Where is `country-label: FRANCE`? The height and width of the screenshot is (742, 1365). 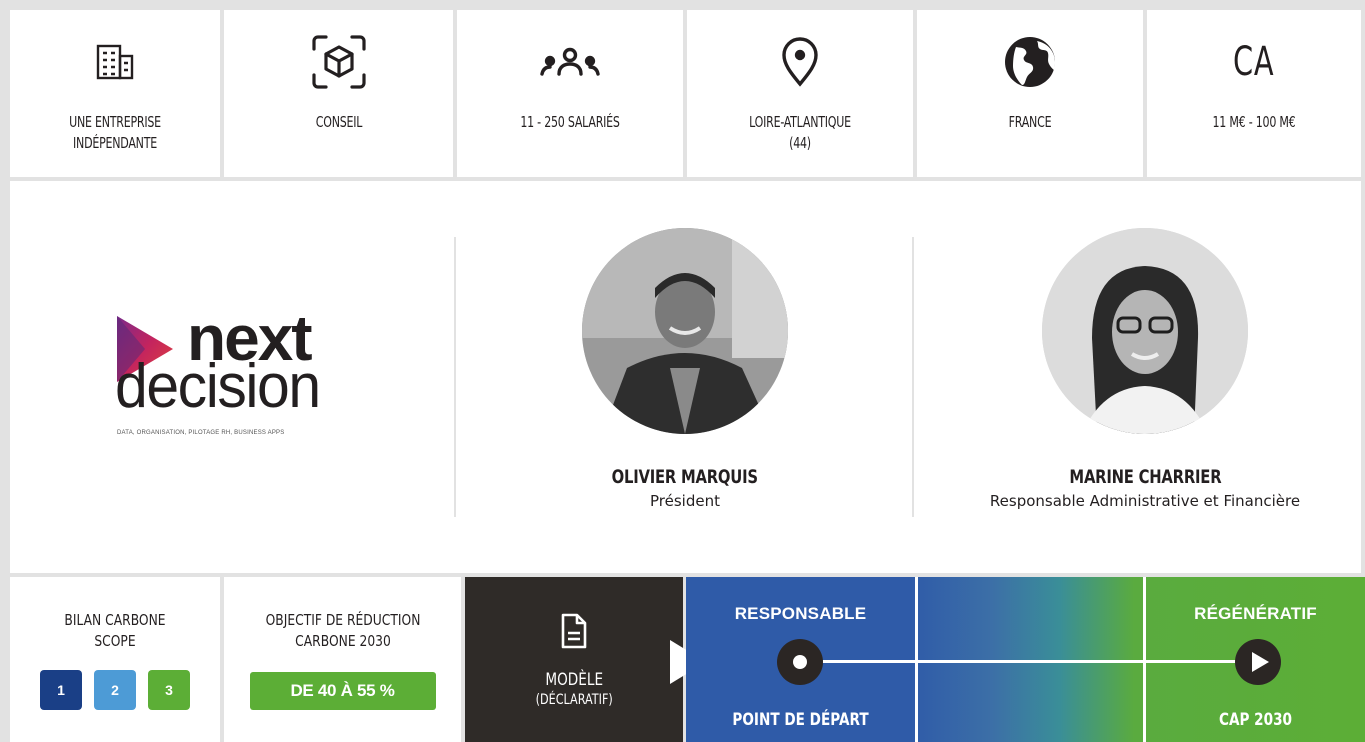
country-label: FRANCE is located at coordinates (1030, 122).